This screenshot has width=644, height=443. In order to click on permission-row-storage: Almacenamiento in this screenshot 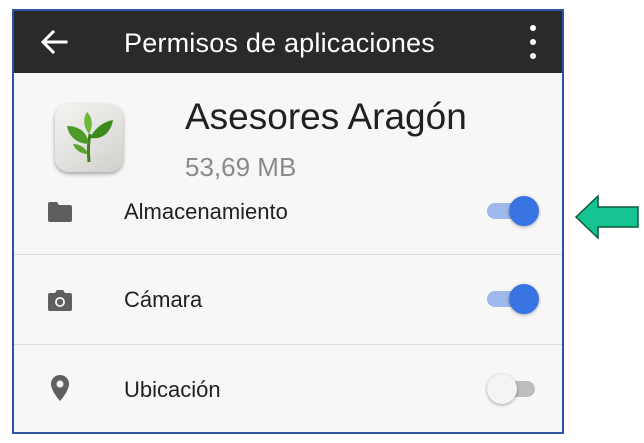, I will do `click(288, 223)`.